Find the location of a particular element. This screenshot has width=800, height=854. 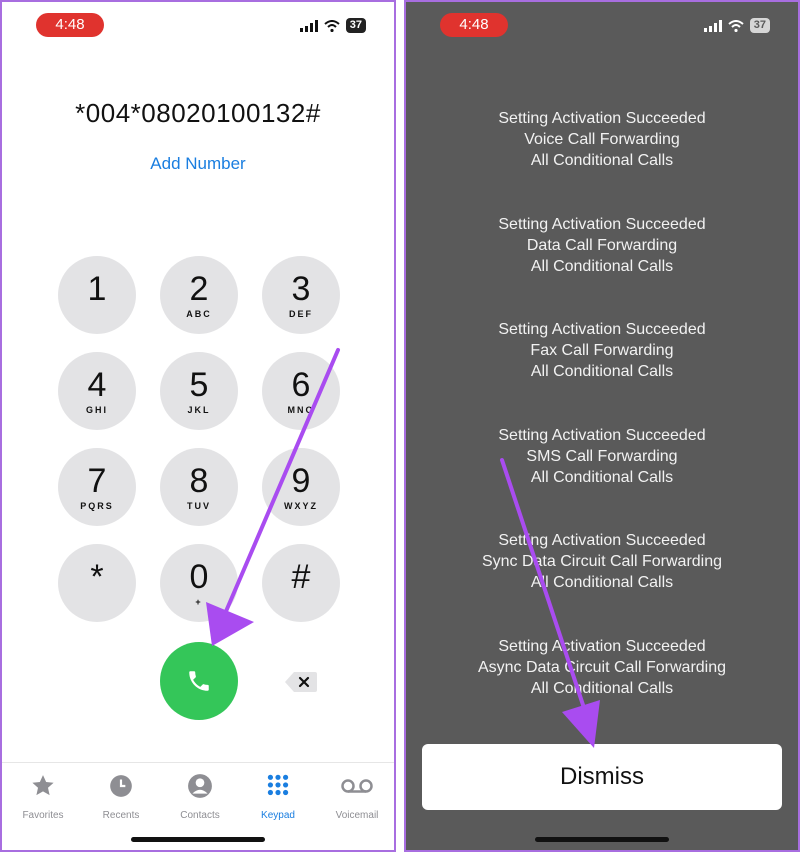

key-digit: * is located at coordinates (97, 576).